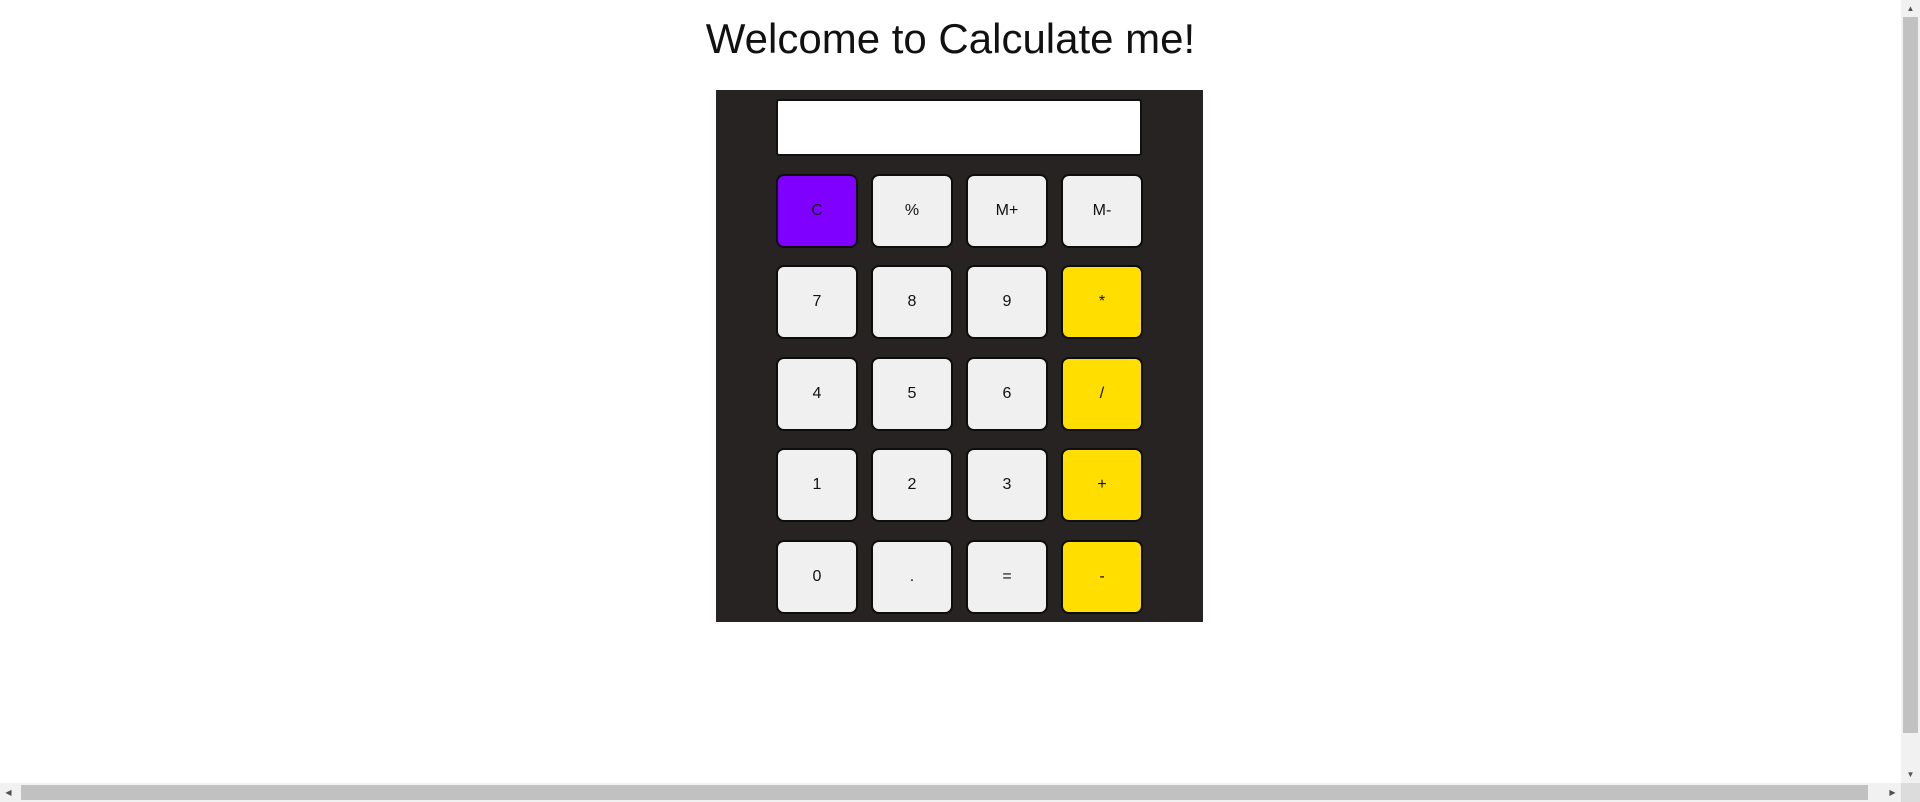 Image resolution: width=1920 pixels, height=802 pixels. What do you see at coordinates (1102, 577) in the screenshot?
I see `subtract-button: -` at bounding box center [1102, 577].